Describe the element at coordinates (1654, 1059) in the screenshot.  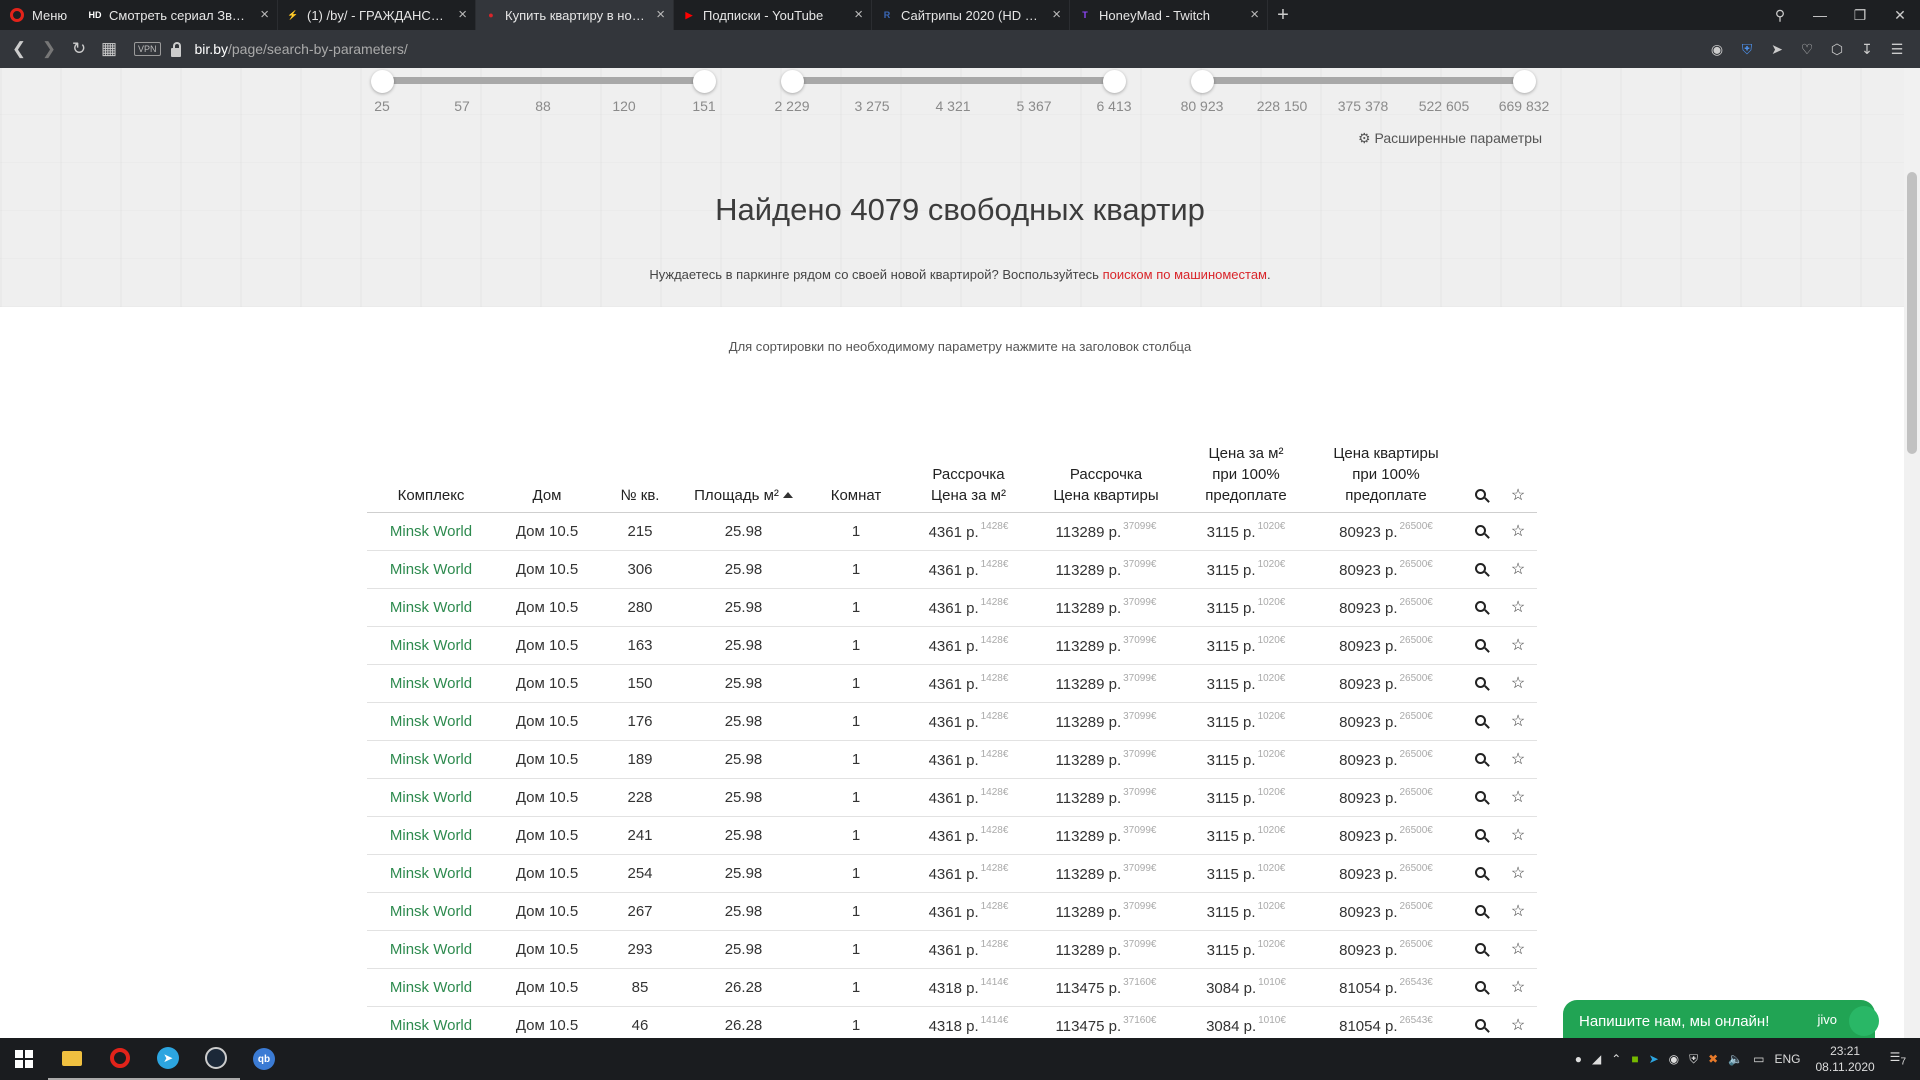
I see `tray-telegram-icon: ➤` at that location.